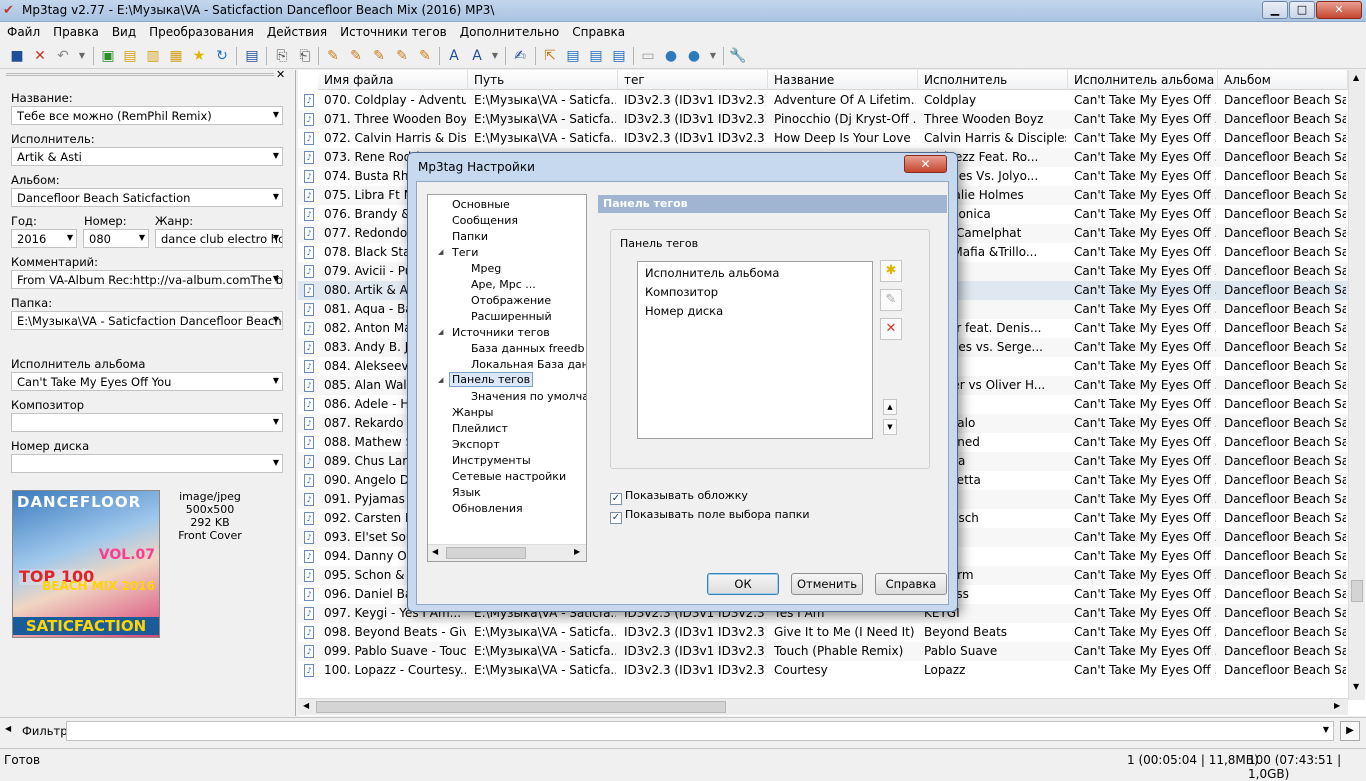 The height and width of the screenshot is (781, 1366). What do you see at coordinates (147, 381) in the screenshot?
I see `album-artist-field: Can't Take My Eyes Off You ▼` at bounding box center [147, 381].